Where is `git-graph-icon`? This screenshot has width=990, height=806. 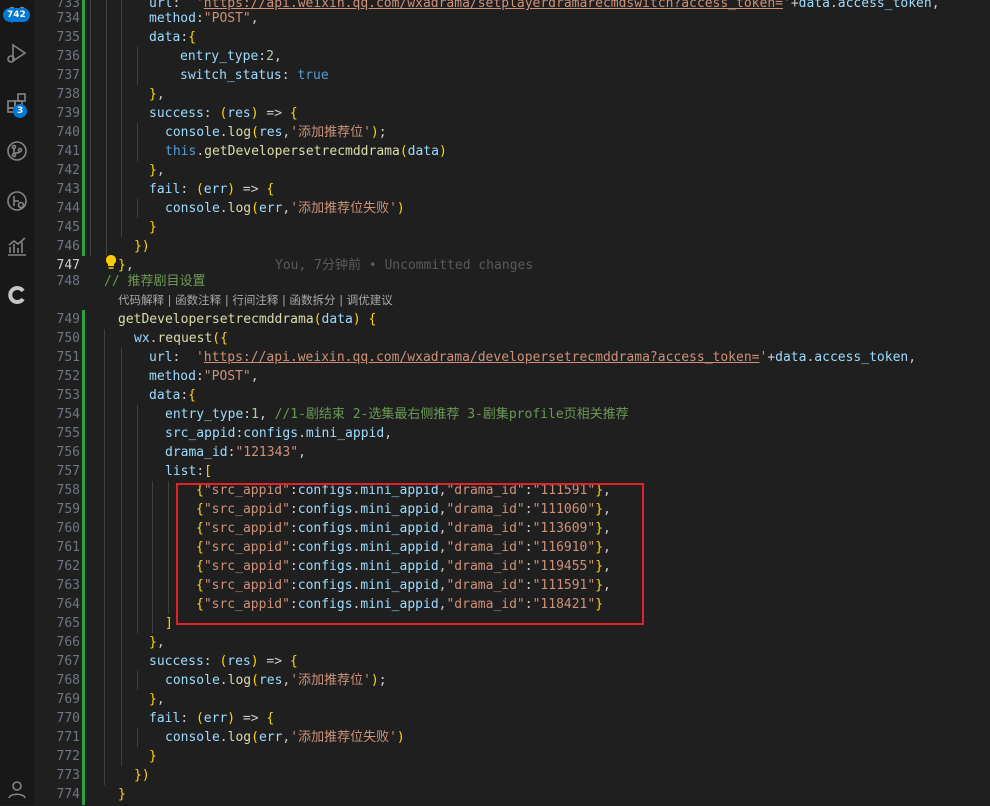
git-graph-icon is located at coordinates (17, 151).